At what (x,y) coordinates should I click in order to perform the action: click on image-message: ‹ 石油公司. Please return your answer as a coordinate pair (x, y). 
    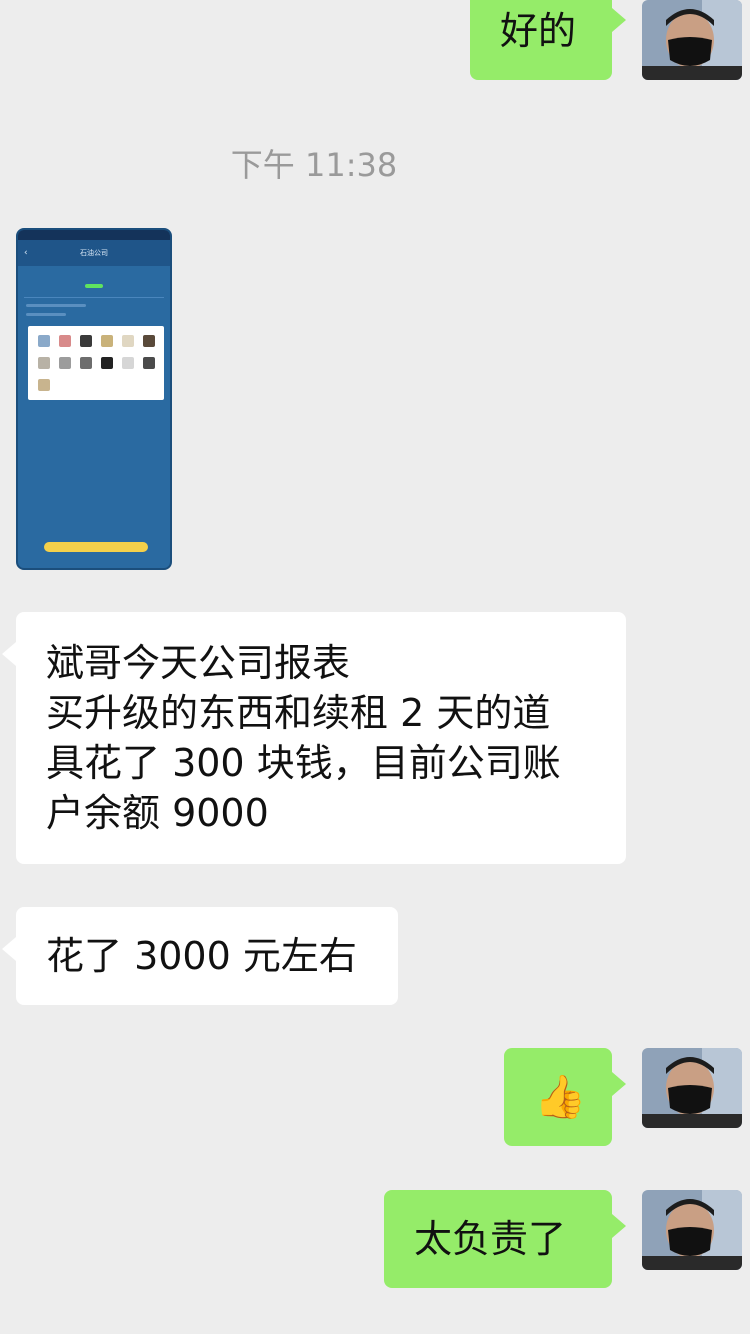
    Looking at the image, I should click on (94, 399).